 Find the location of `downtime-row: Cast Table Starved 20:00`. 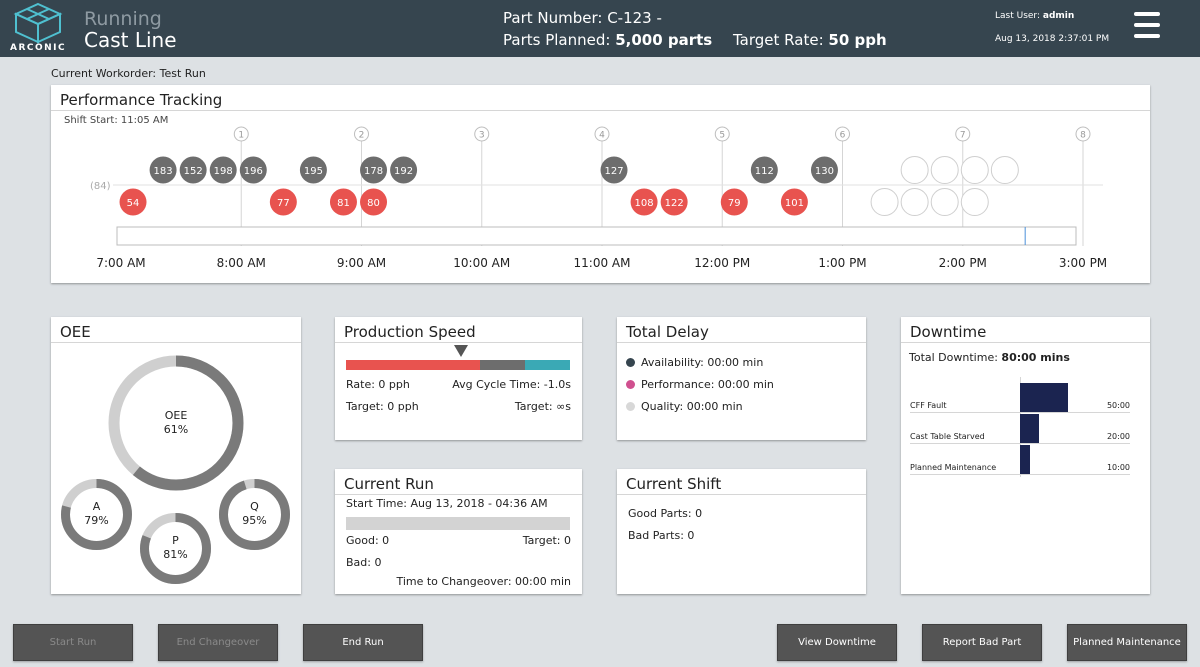

downtime-row: Cast Table Starved 20:00 is located at coordinates (1020, 429).